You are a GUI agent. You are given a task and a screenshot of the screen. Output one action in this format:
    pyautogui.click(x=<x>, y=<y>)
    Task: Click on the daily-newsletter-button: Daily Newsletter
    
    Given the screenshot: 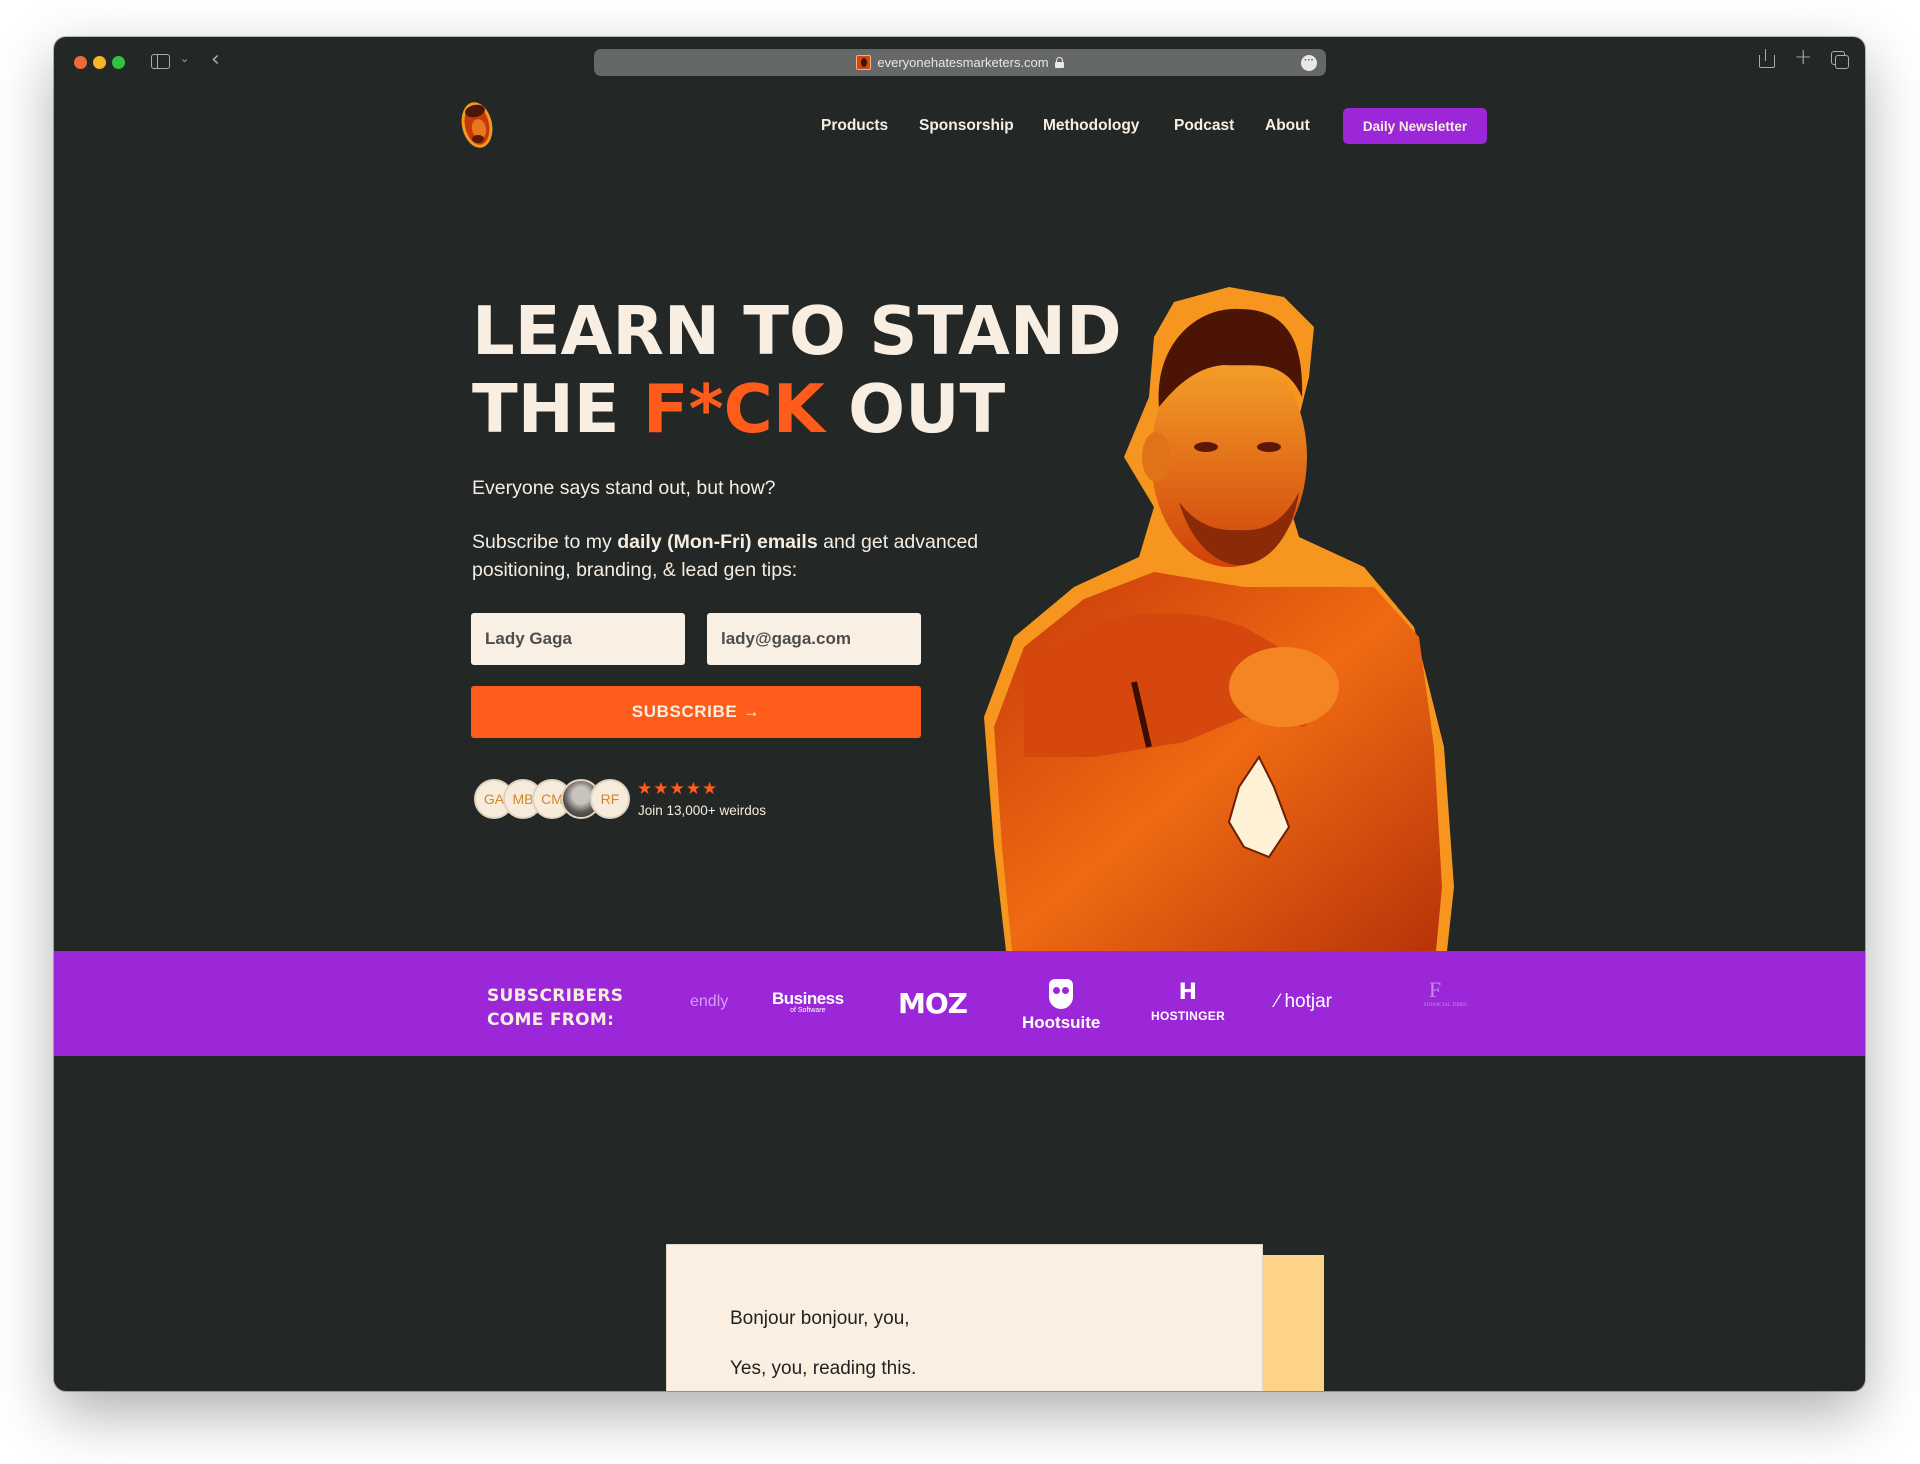 What is the action you would take?
    pyautogui.click(x=1415, y=126)
    